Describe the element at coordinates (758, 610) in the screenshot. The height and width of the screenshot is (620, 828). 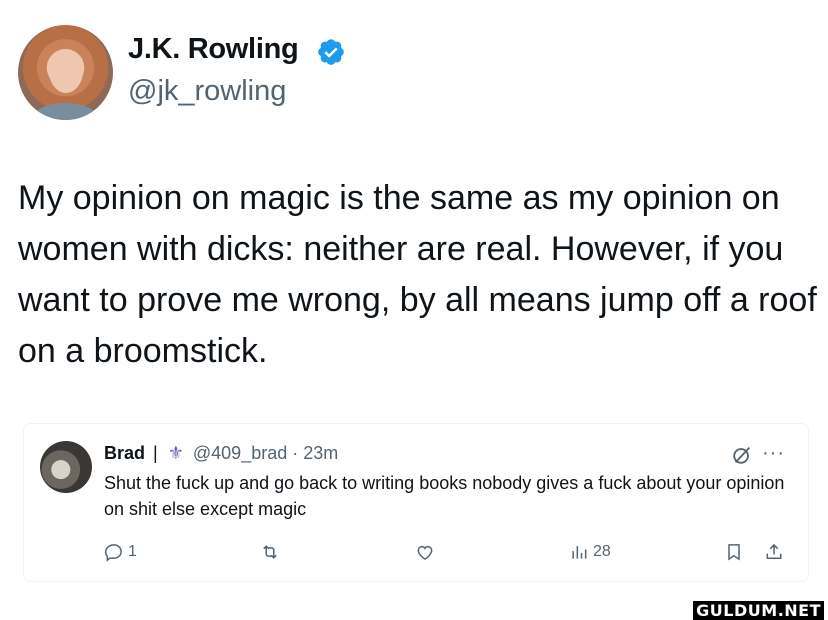
I see `site-watermark: GULDUM.NET` at that location.